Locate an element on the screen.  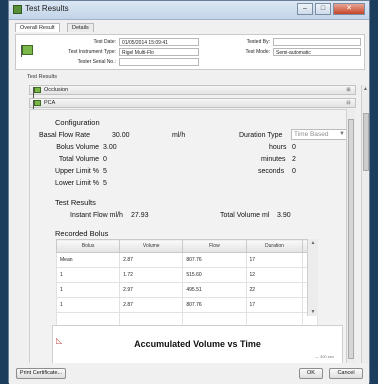
lower-limit-label: Lower Limit % is located at coordinates (77, 183).